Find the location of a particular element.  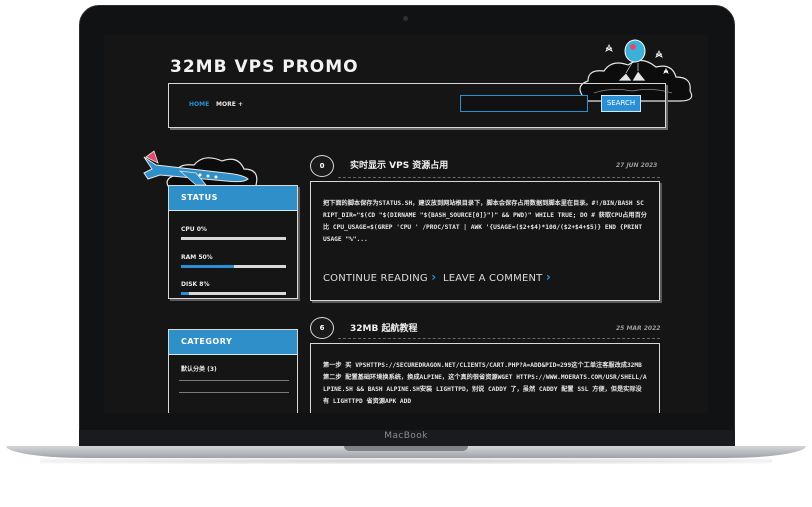

comment-count-badge: 6 is located at coordinates (322, 328).